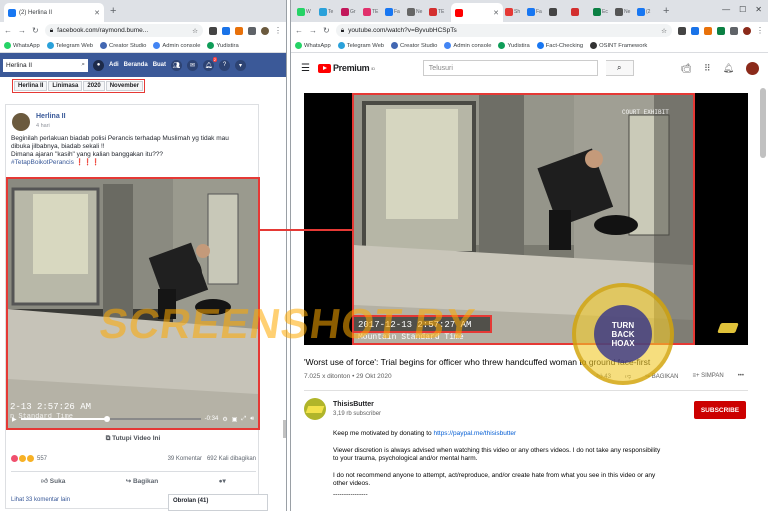 This screenshot has height=511, width=768. I want to click on crumb-year: 2020, so click(94, 86).